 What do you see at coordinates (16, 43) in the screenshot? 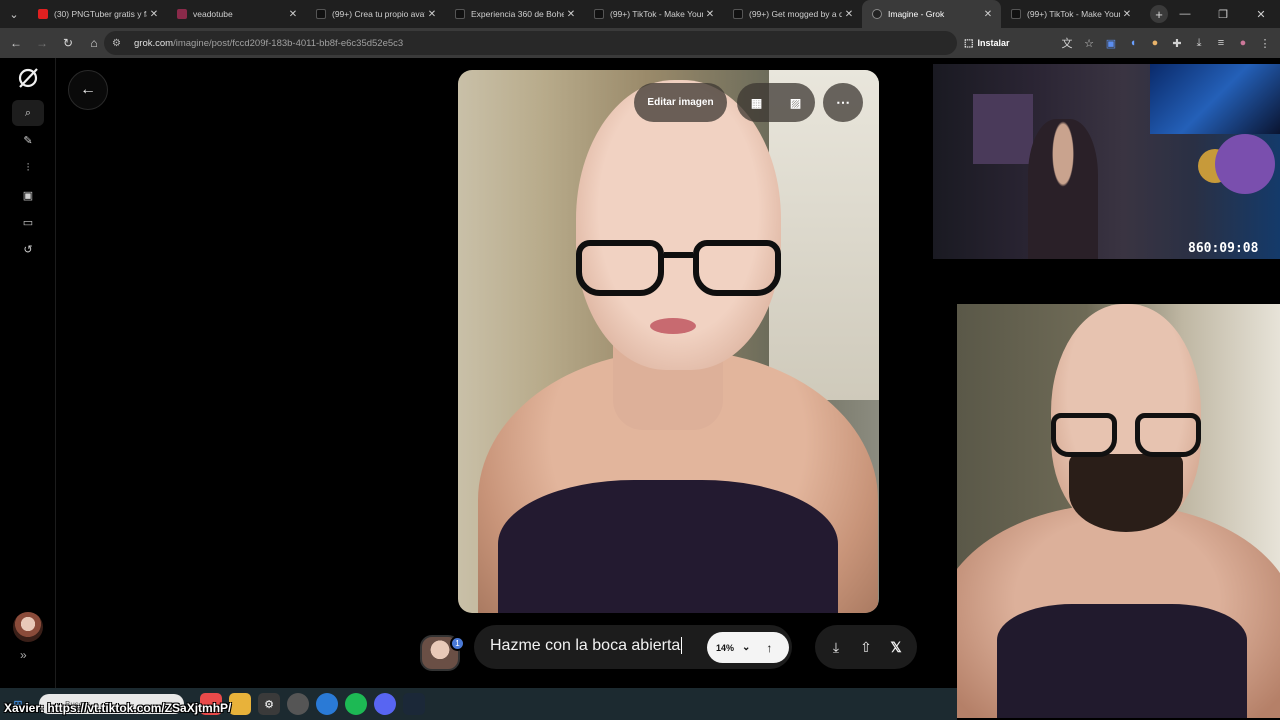
I see `back-icon: ←` at bounding box center [16, 43].